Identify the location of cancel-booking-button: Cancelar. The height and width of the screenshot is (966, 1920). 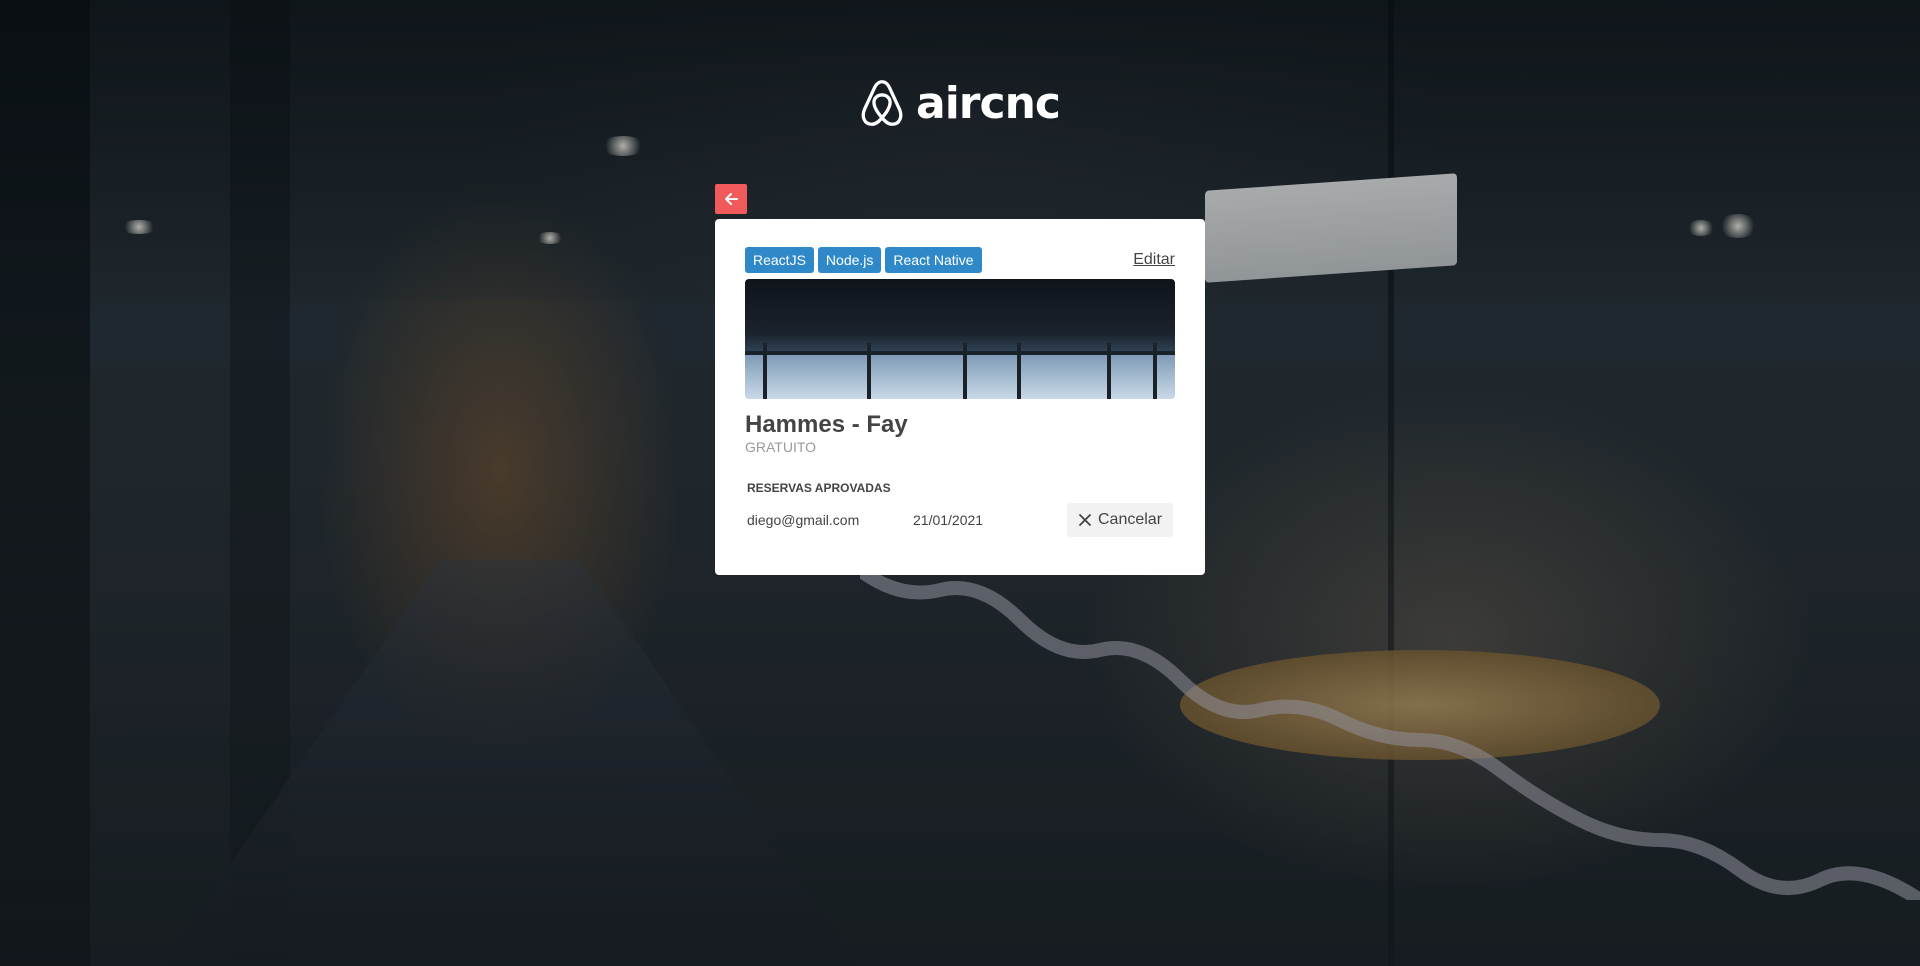
(1120, 520).